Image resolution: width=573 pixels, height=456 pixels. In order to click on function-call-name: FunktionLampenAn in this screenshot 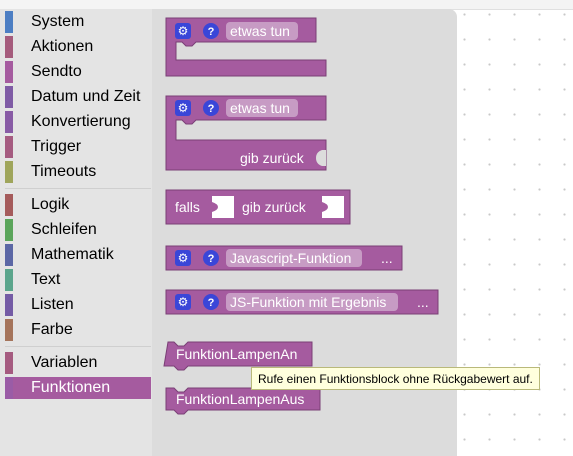, I will do `click(236, 354)`.